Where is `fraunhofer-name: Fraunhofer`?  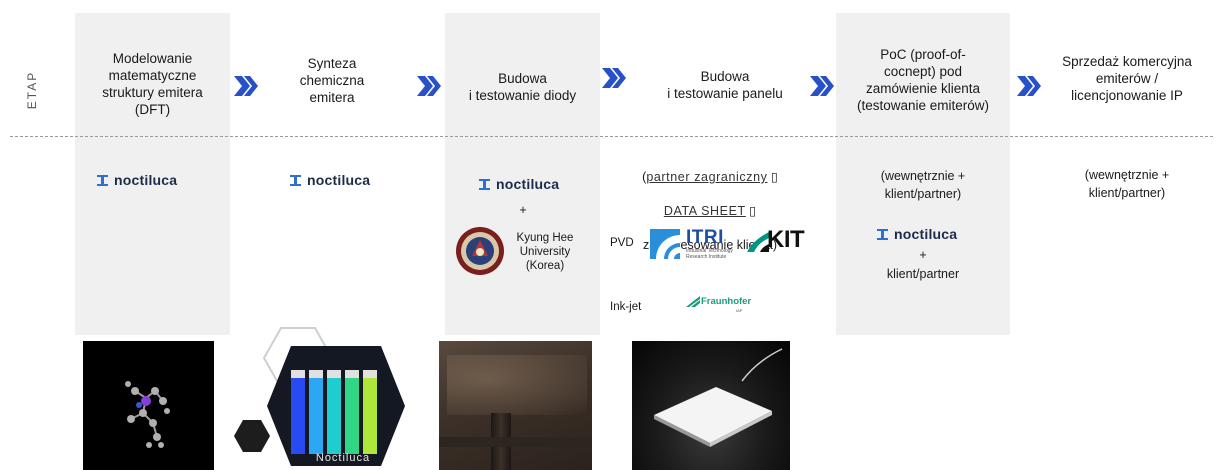 fraunhofer-name: Fraunhofer is located at coordinates (726, 301).